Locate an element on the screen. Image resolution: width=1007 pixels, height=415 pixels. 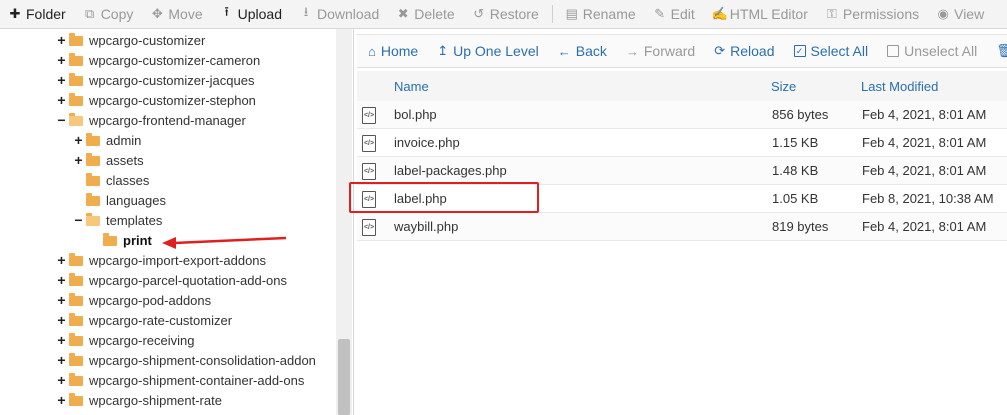
tree-item-wpcargo-shipment-rate: + wpcargo-shipment-rate is located at coordinates (139, 400).